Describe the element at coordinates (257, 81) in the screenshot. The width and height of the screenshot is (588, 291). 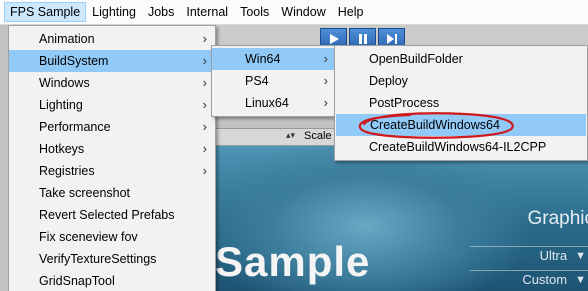
I see `menu-item-label: PS4` at that location.